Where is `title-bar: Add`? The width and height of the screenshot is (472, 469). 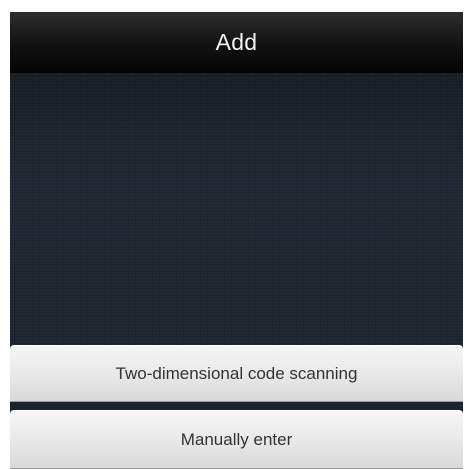
title-bar: Add is located at coordinates (236, 42).